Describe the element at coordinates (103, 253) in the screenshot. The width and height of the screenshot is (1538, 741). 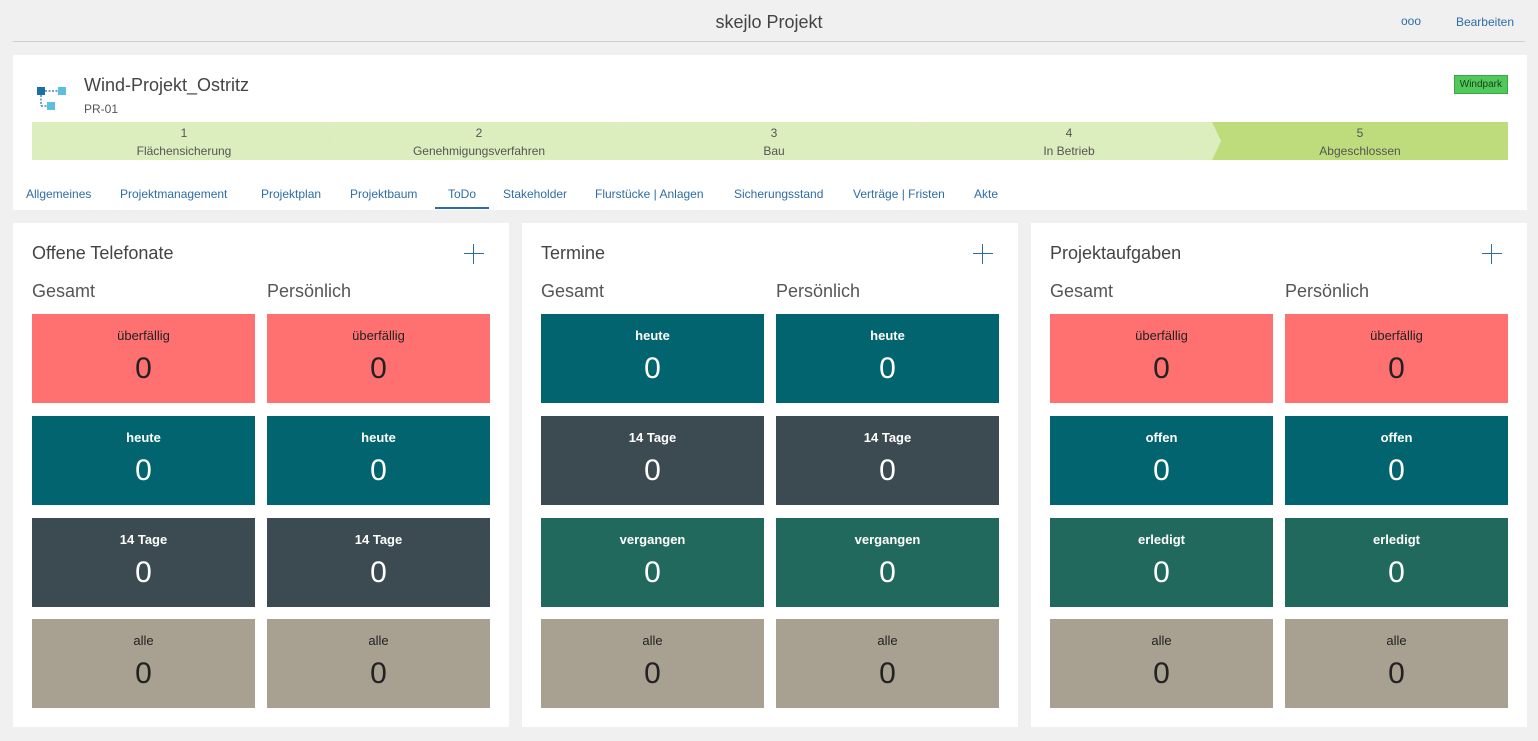
I see `panel-title: Offene Telefonate` at that location.